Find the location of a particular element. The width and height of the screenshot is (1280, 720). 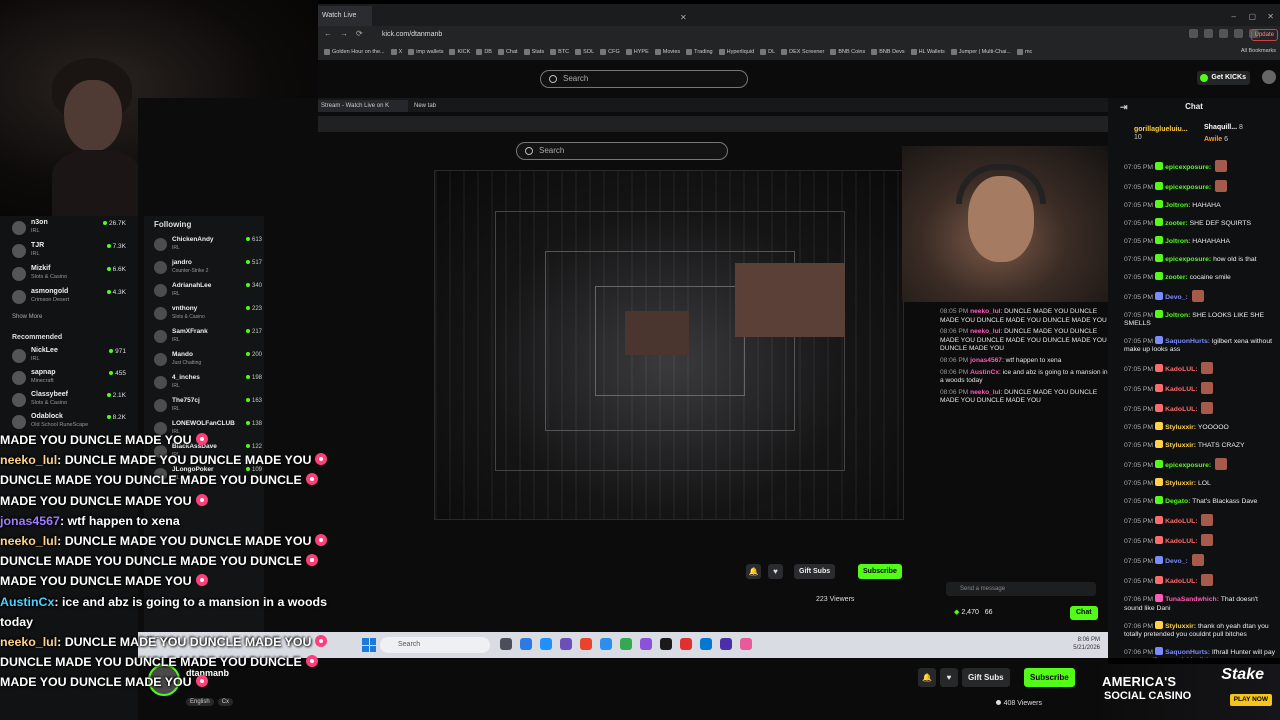

maximize-icon: ▢ is located at coordinates (1252, 16).